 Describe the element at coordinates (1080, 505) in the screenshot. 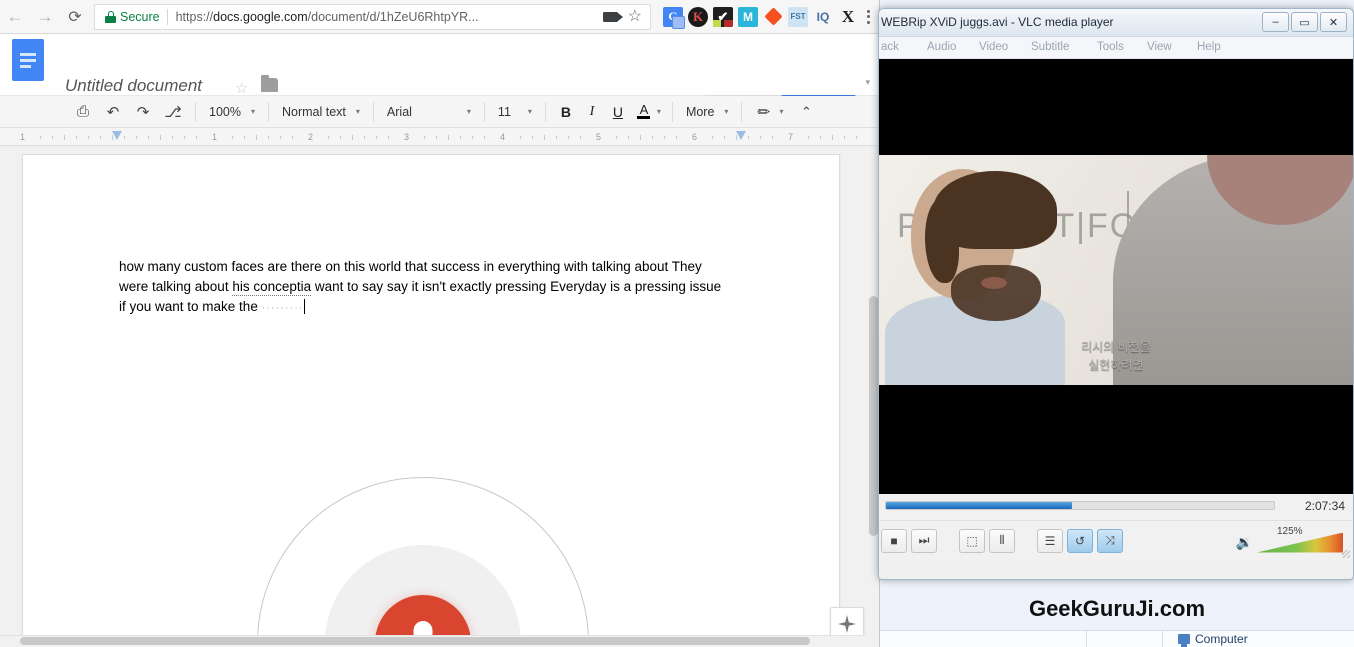

I see `seek-bar` at that location.